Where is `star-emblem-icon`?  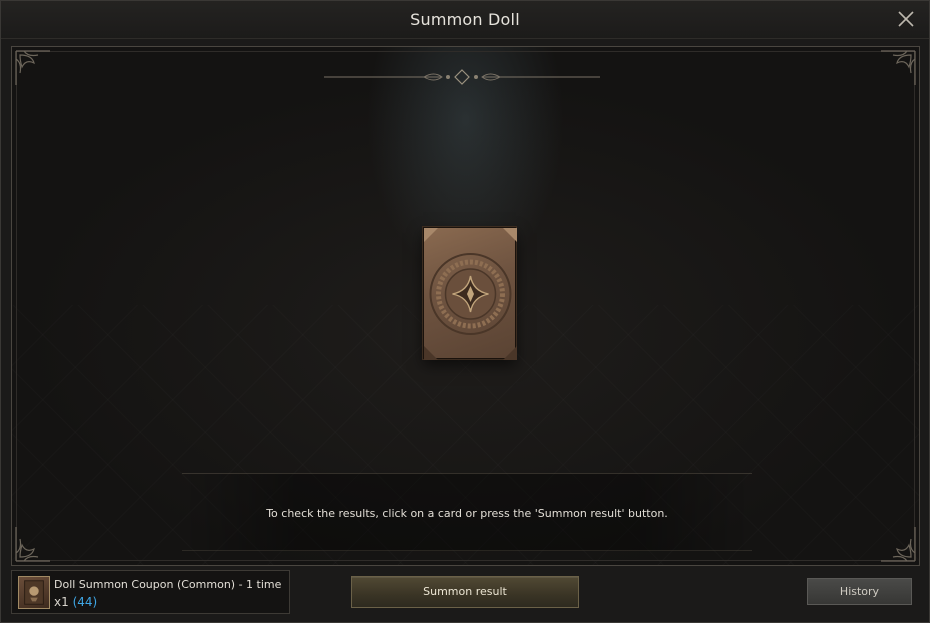 star-emblem-icon is located at coordinates (470, 294).